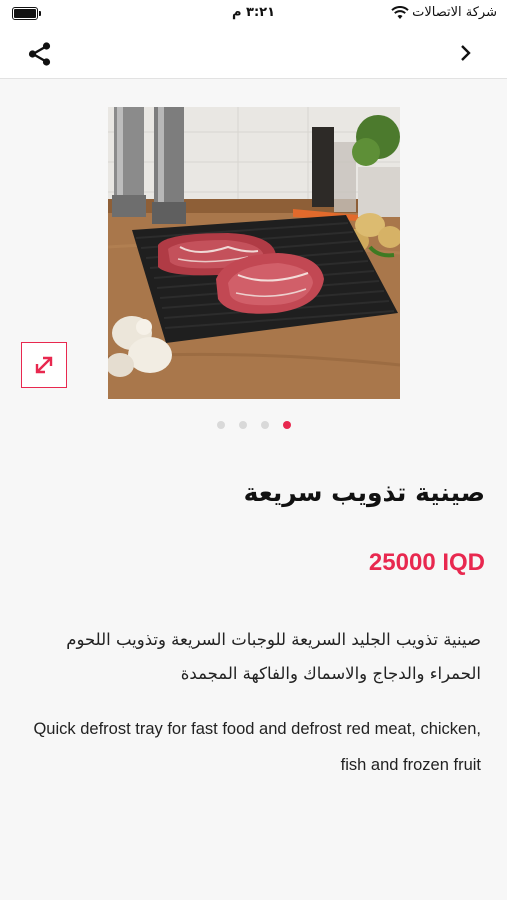  Describe the element at coordinates (253, 14) in the screenshot. I see `status-bar: ٣:٢١ م شركة الاتصالات` at that location.